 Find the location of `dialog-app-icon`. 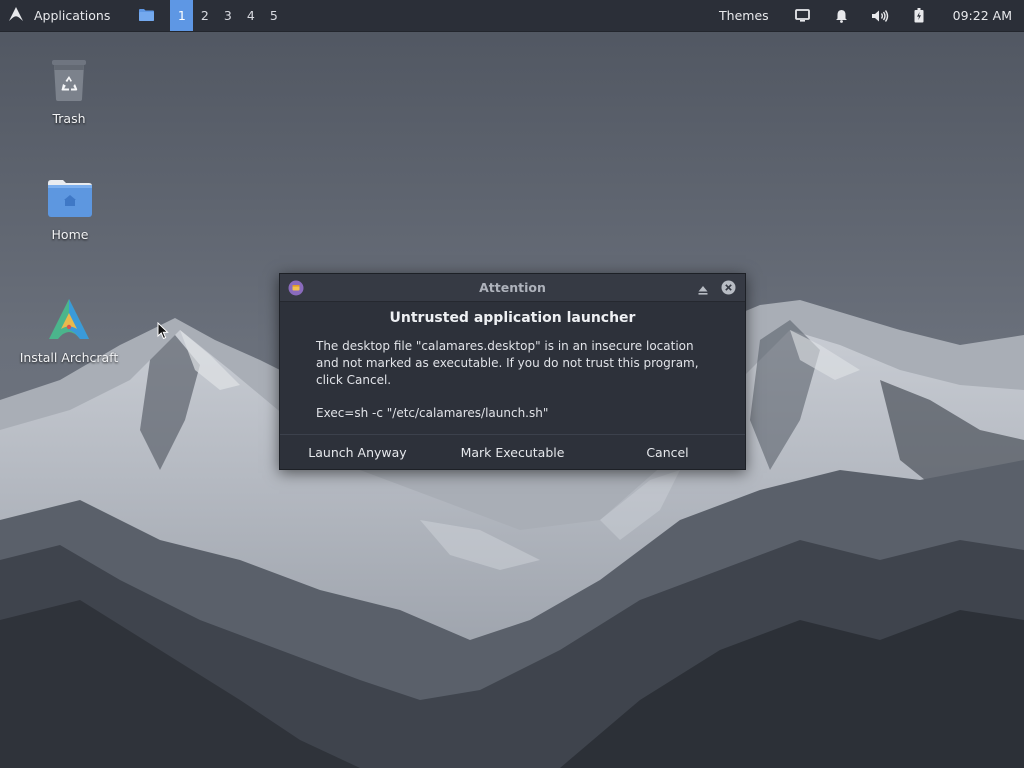

dialog-app-icon is located at coordinates (296, 290).